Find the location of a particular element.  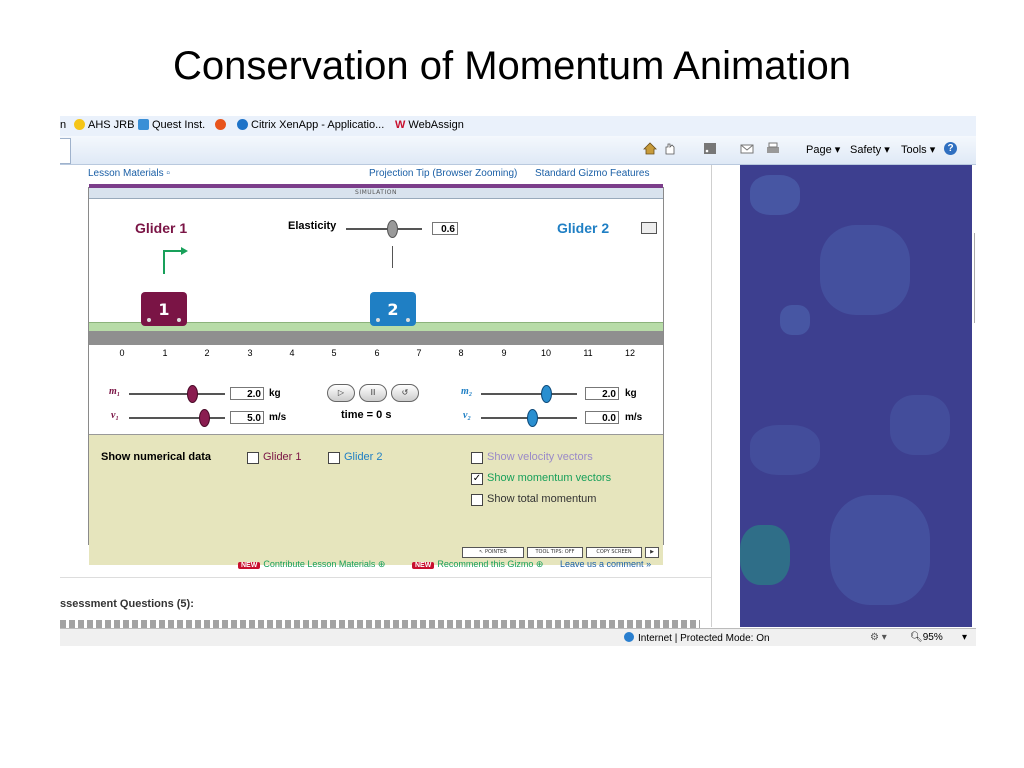

momentum-vectors-checkbox: ✓ is located at coordinates (477, 479).